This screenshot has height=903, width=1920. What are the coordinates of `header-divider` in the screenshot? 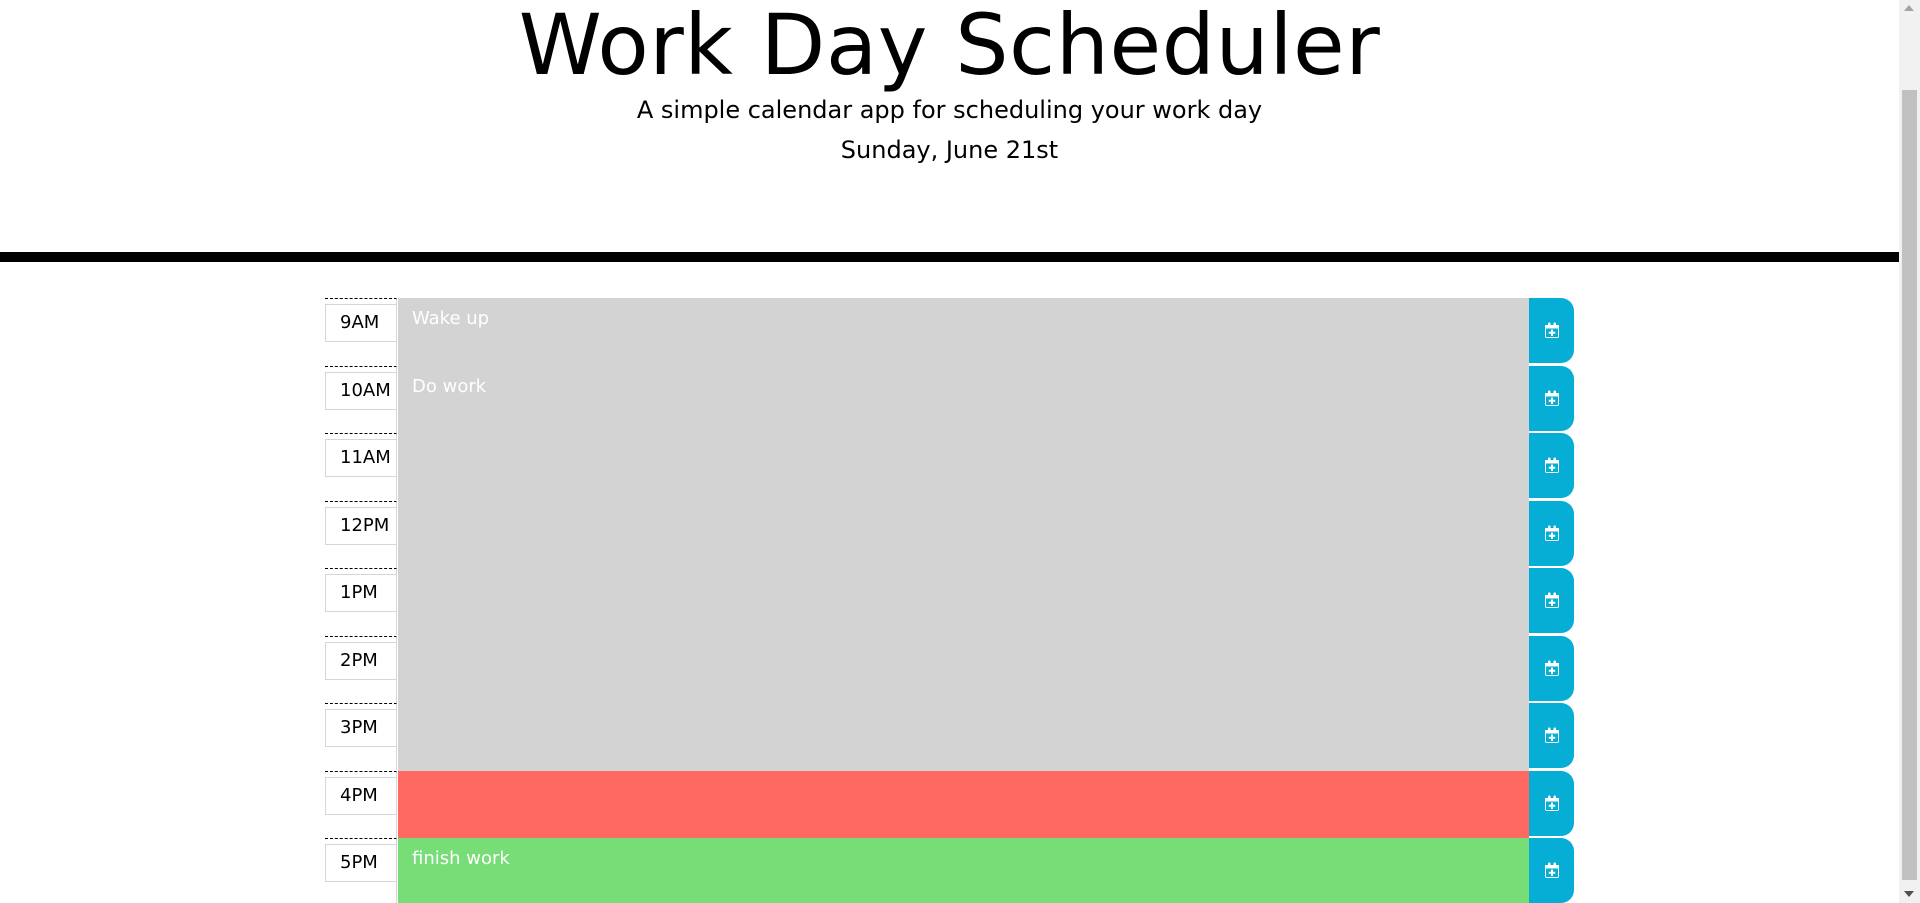 It's located at (949, 257).